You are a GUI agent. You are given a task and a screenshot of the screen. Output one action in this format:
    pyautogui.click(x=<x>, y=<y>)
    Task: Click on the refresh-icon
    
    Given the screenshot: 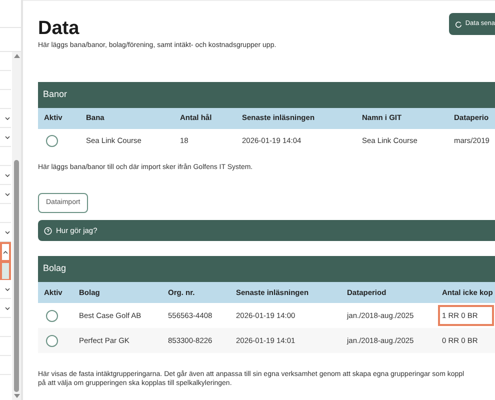 What is the action you would take?
    pyautogui.click(x=458, y=24)
    